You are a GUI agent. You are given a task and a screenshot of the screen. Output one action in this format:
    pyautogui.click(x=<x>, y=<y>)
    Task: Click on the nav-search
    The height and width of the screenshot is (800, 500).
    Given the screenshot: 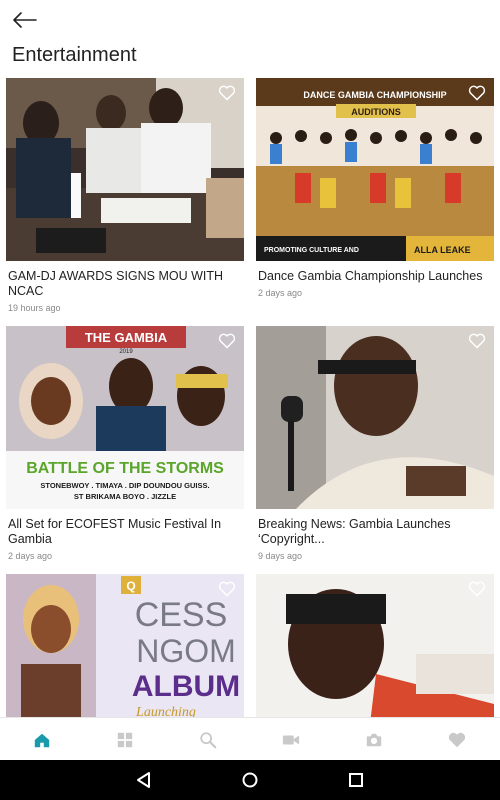 What is the action you would take?
    pyautogui.click(x=208, y=739)
    